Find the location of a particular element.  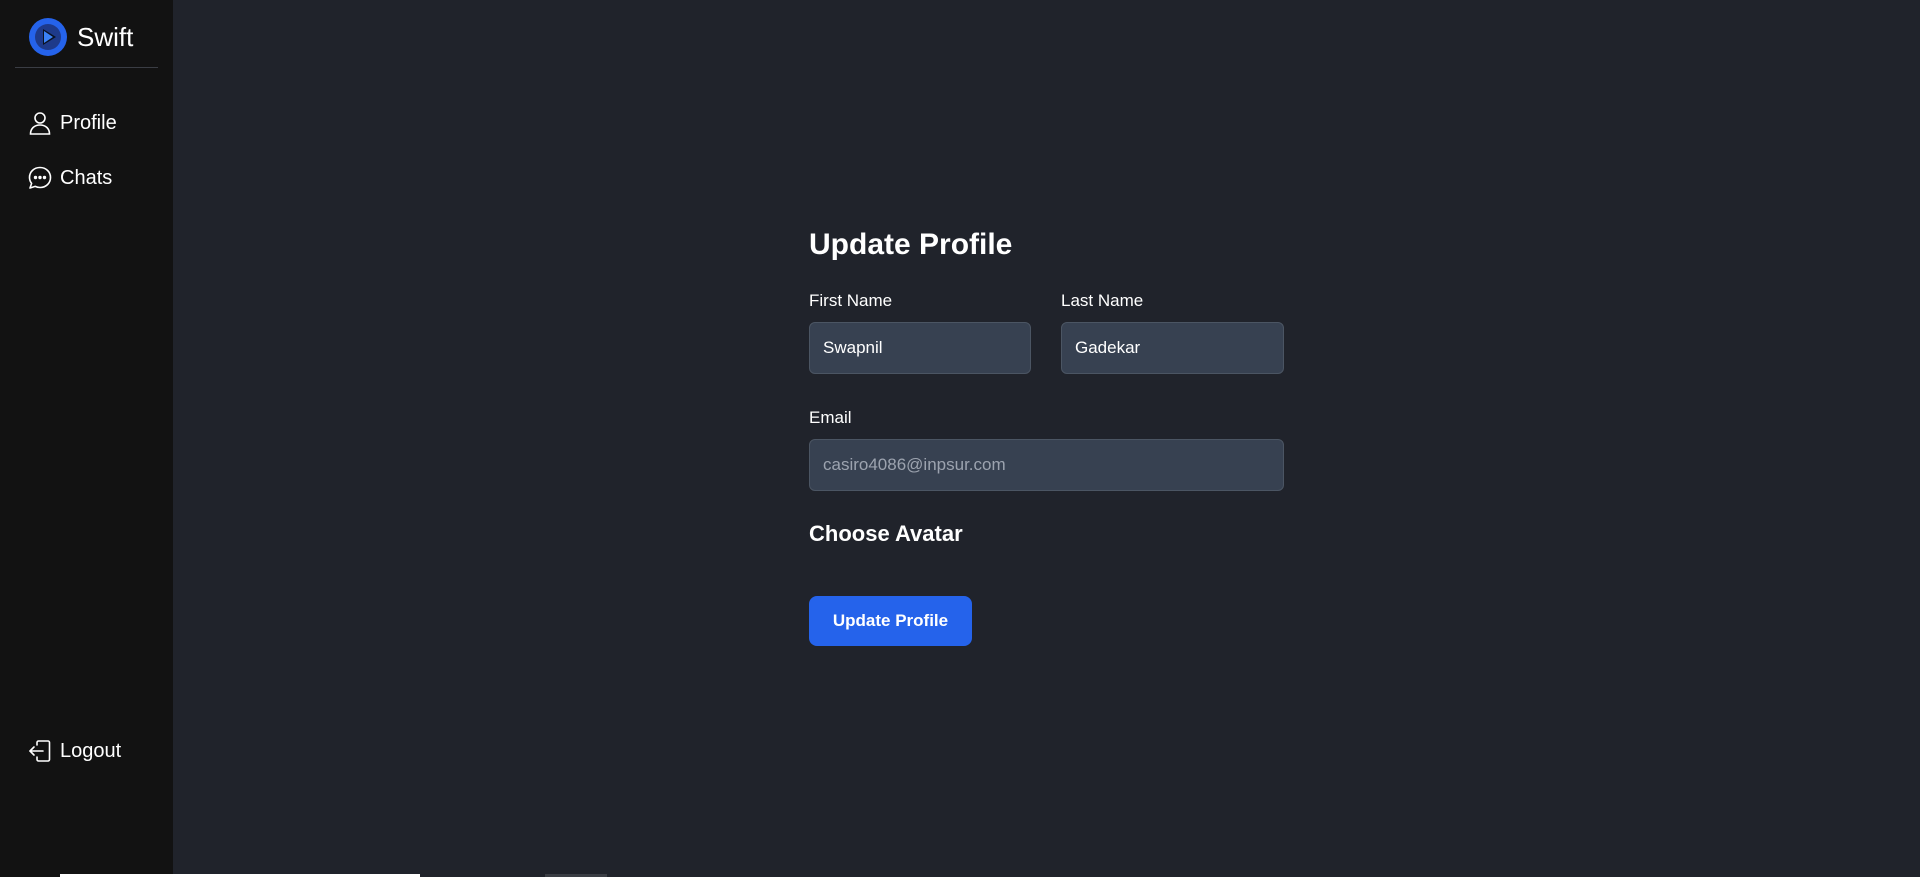

email-field is located at coordinates (1046, 465).